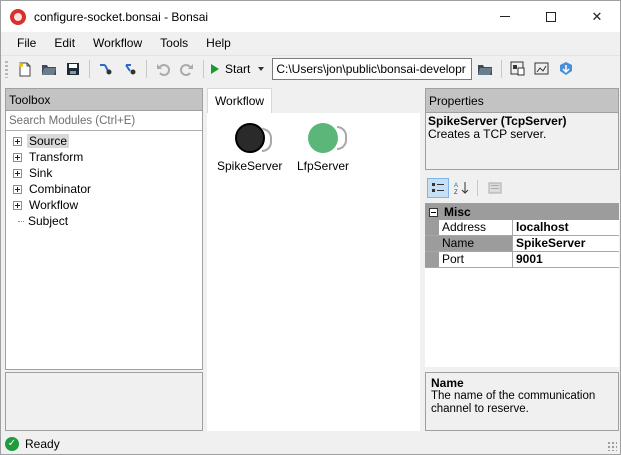 This screenshot has height=455, width=621. What do you see at coordinates (104, 221) in the screenshot?
I see `tree-item-subject: Subject` at bounding box center [104, 221].